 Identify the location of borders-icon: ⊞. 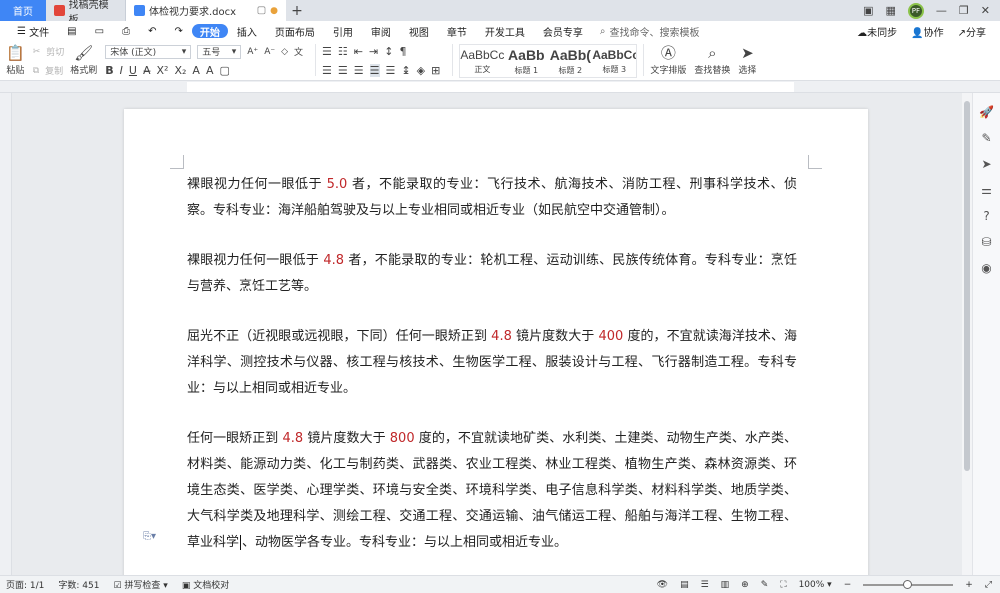
(435, 70).